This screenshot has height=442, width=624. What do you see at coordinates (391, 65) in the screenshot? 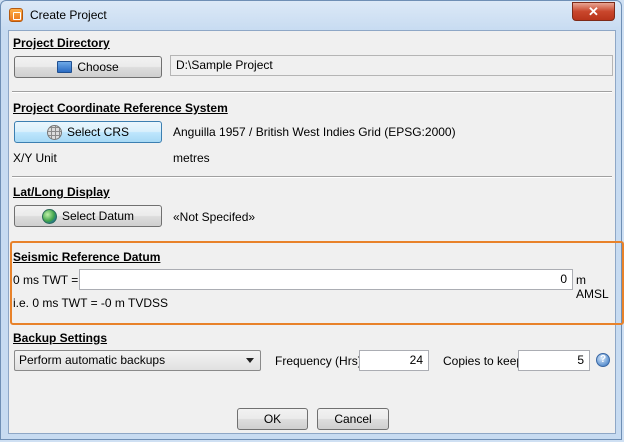
I see `project-path-field: D:\Sample Project` at bounding box center [391, 65].